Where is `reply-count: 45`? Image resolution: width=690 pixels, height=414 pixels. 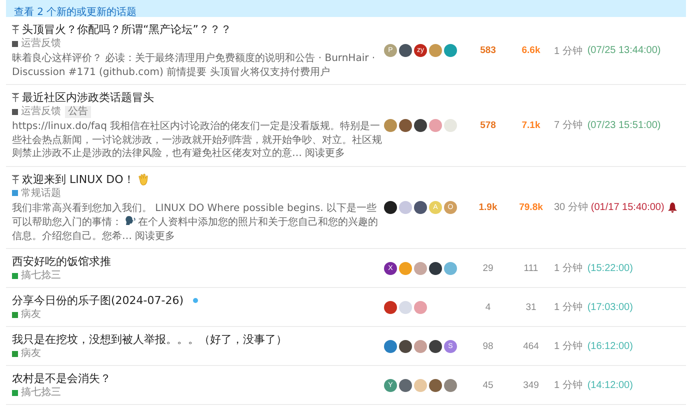 reply-count: 45 is located at coordinates (488, 385).